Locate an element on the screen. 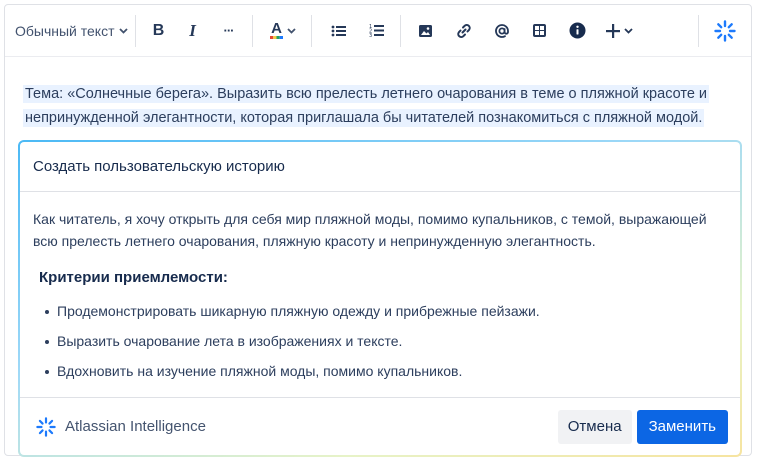 The height and width of the screenshot is (460, 757). editor-toolbar: Обычный текст B I ··· A 1 2 3 is located at coordinates (378, 31).